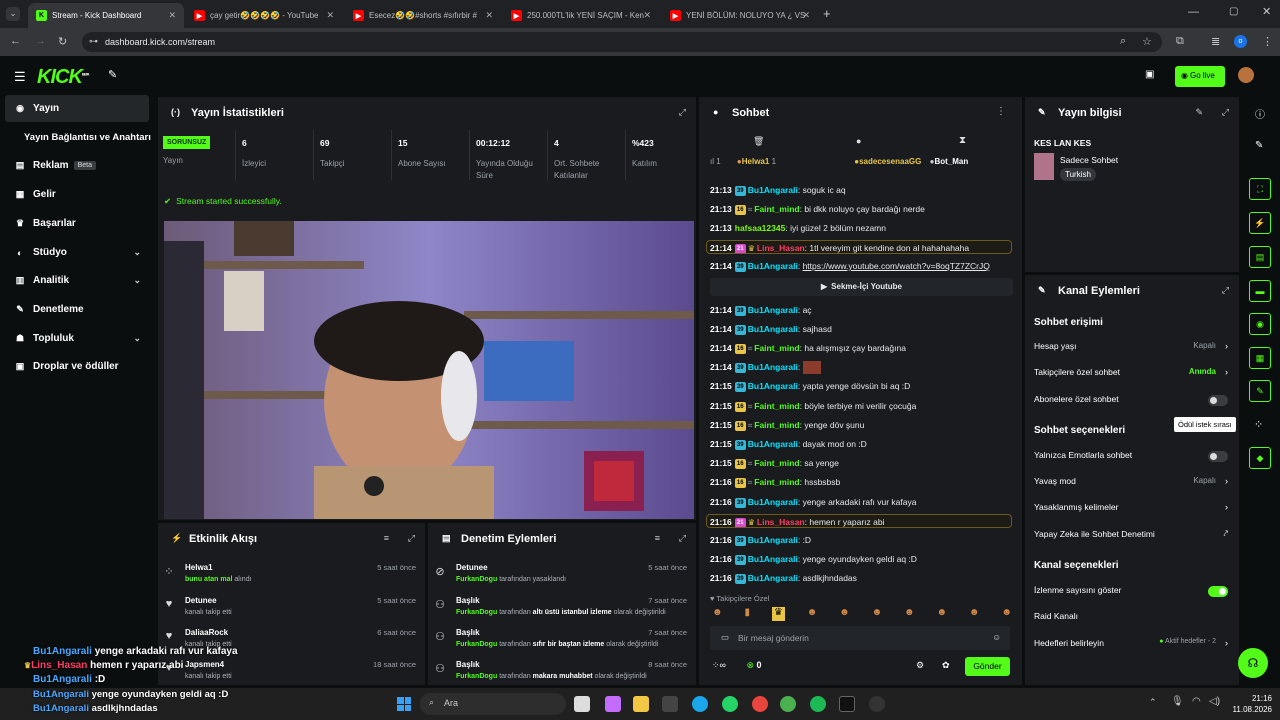 This screenshot has height=720, width=1280. Describe the element at coordinates (1193, 12) in the screenshot. I see `minimize-icon: —` at that location.